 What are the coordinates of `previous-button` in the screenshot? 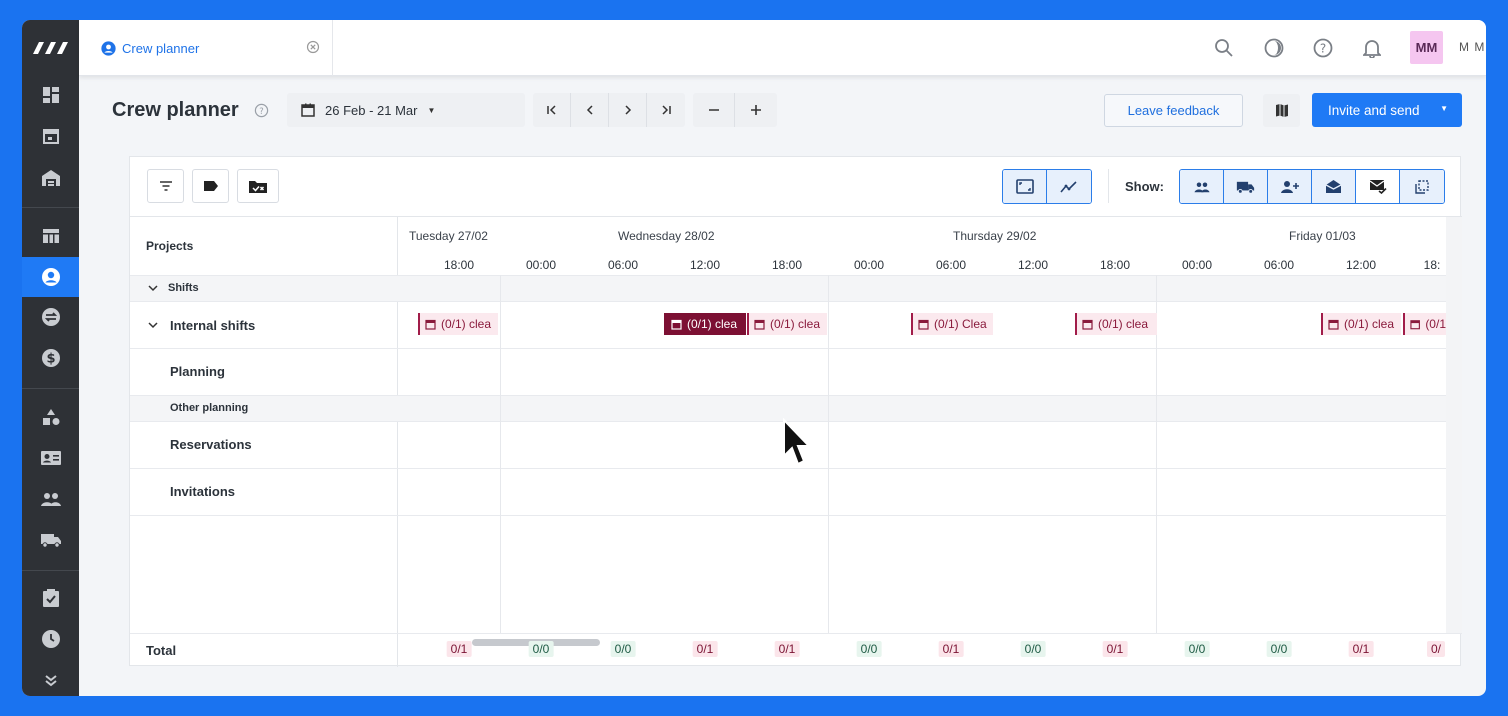 It's located at (590, 110).